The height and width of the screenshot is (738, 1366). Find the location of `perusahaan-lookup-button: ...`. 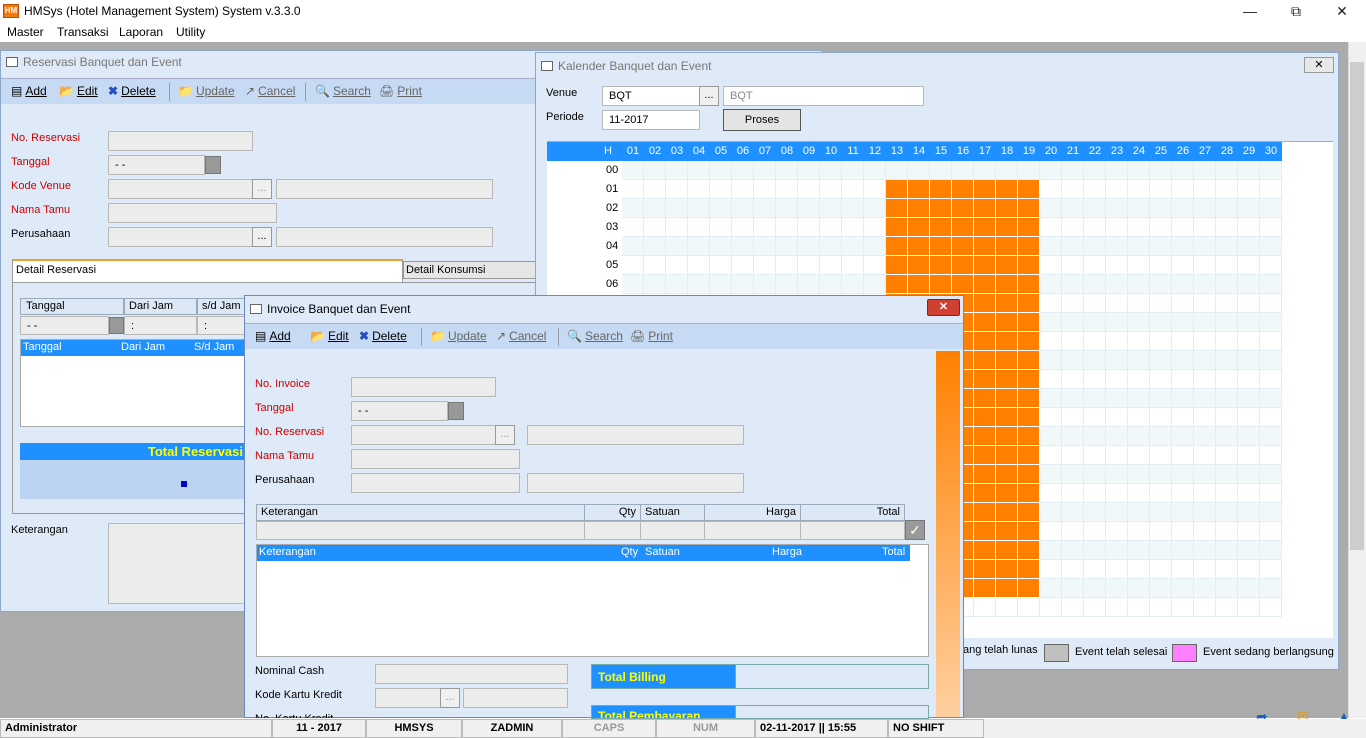

perusahaan-lookup-button: ... is located at coordinates (262, 237).